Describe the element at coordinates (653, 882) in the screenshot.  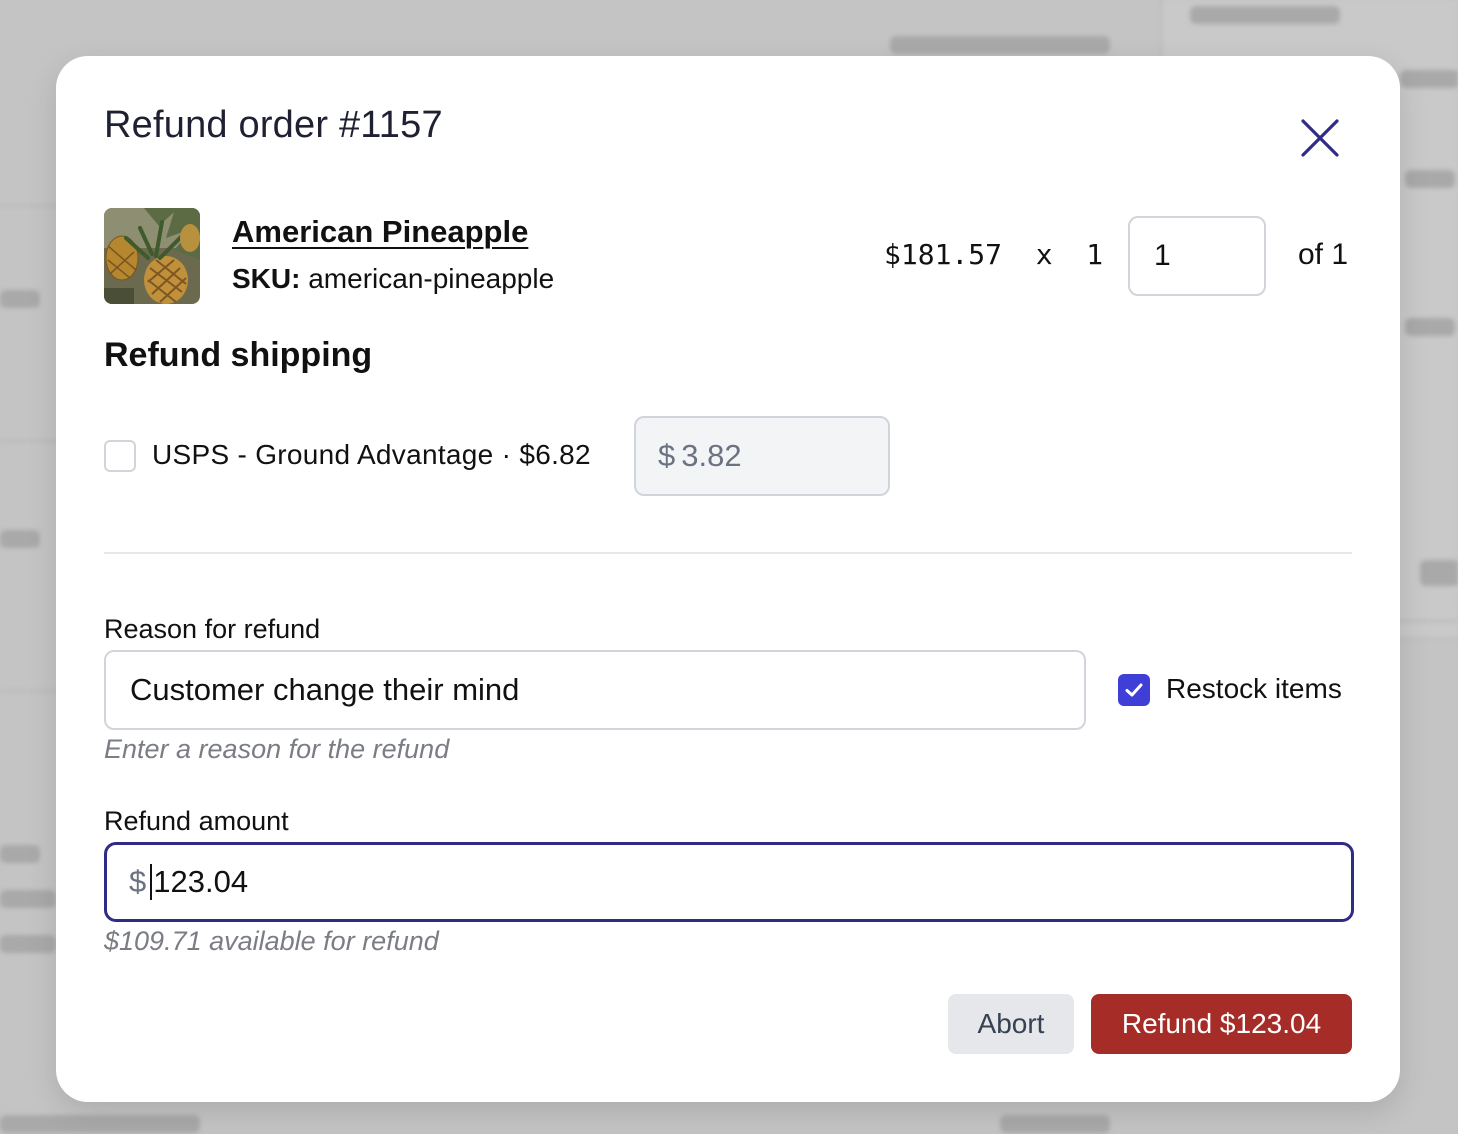
I see `refund-amount-input` at that location.